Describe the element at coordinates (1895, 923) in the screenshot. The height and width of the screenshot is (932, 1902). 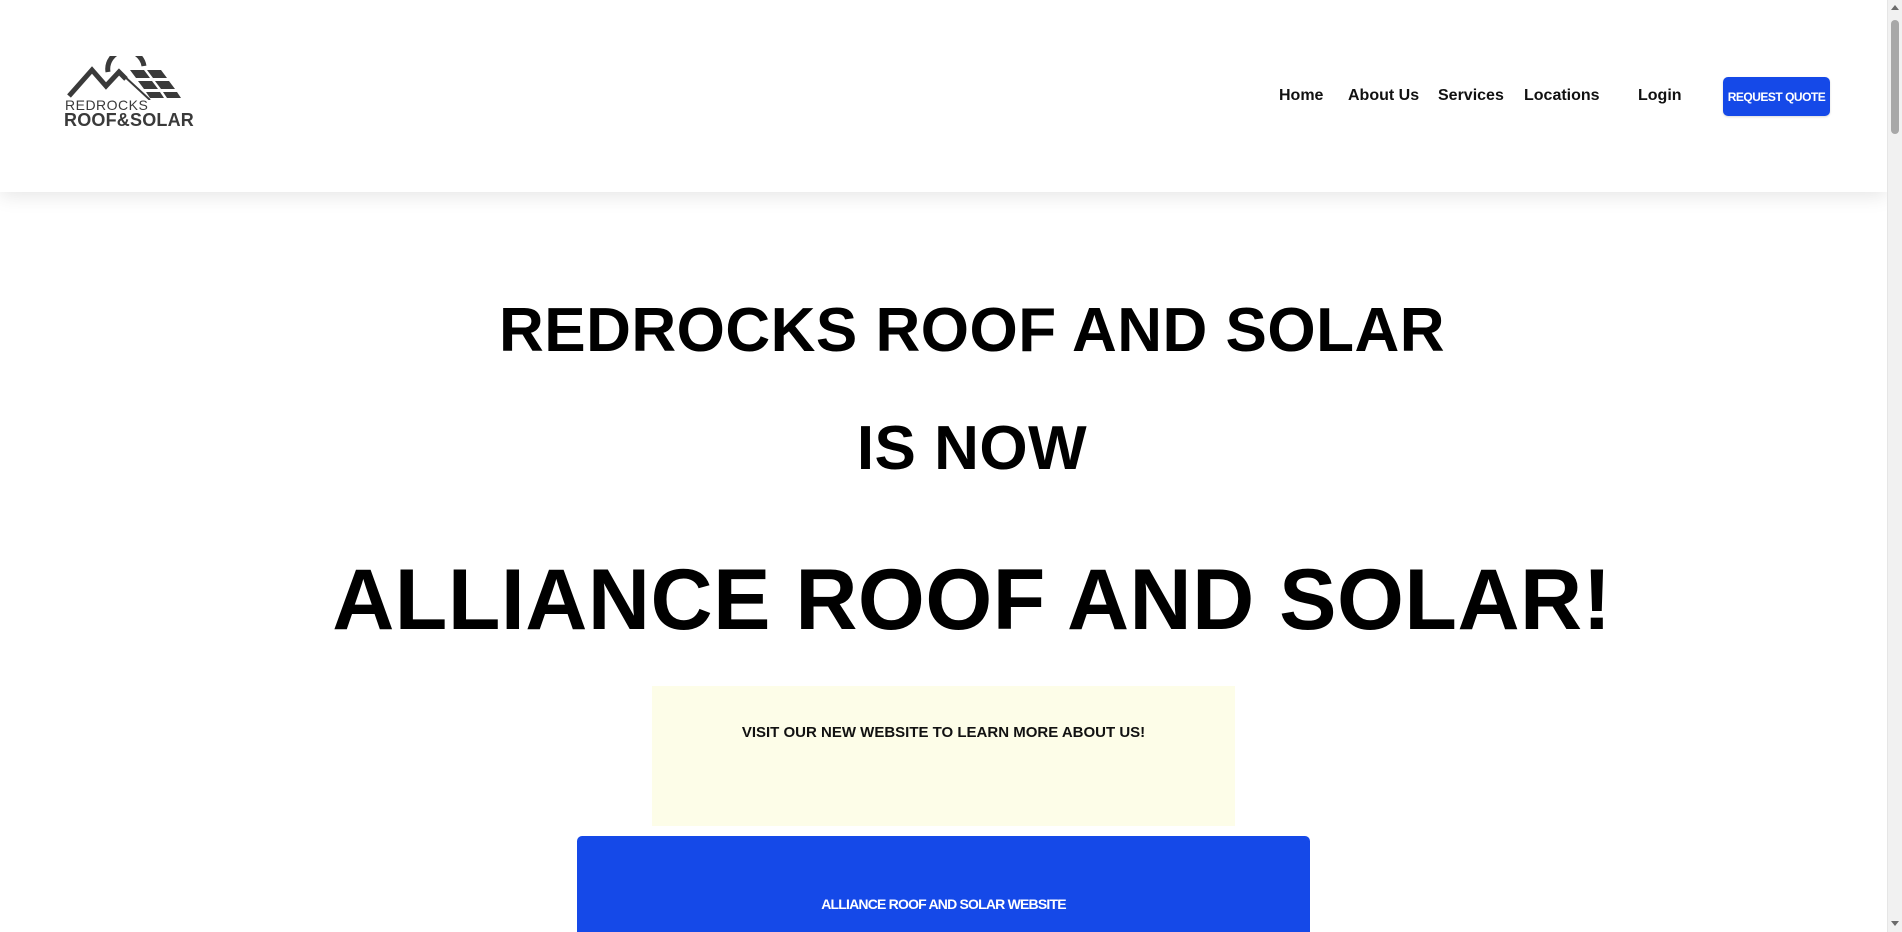
I see `scroll-down-arrow-icon` at that location.